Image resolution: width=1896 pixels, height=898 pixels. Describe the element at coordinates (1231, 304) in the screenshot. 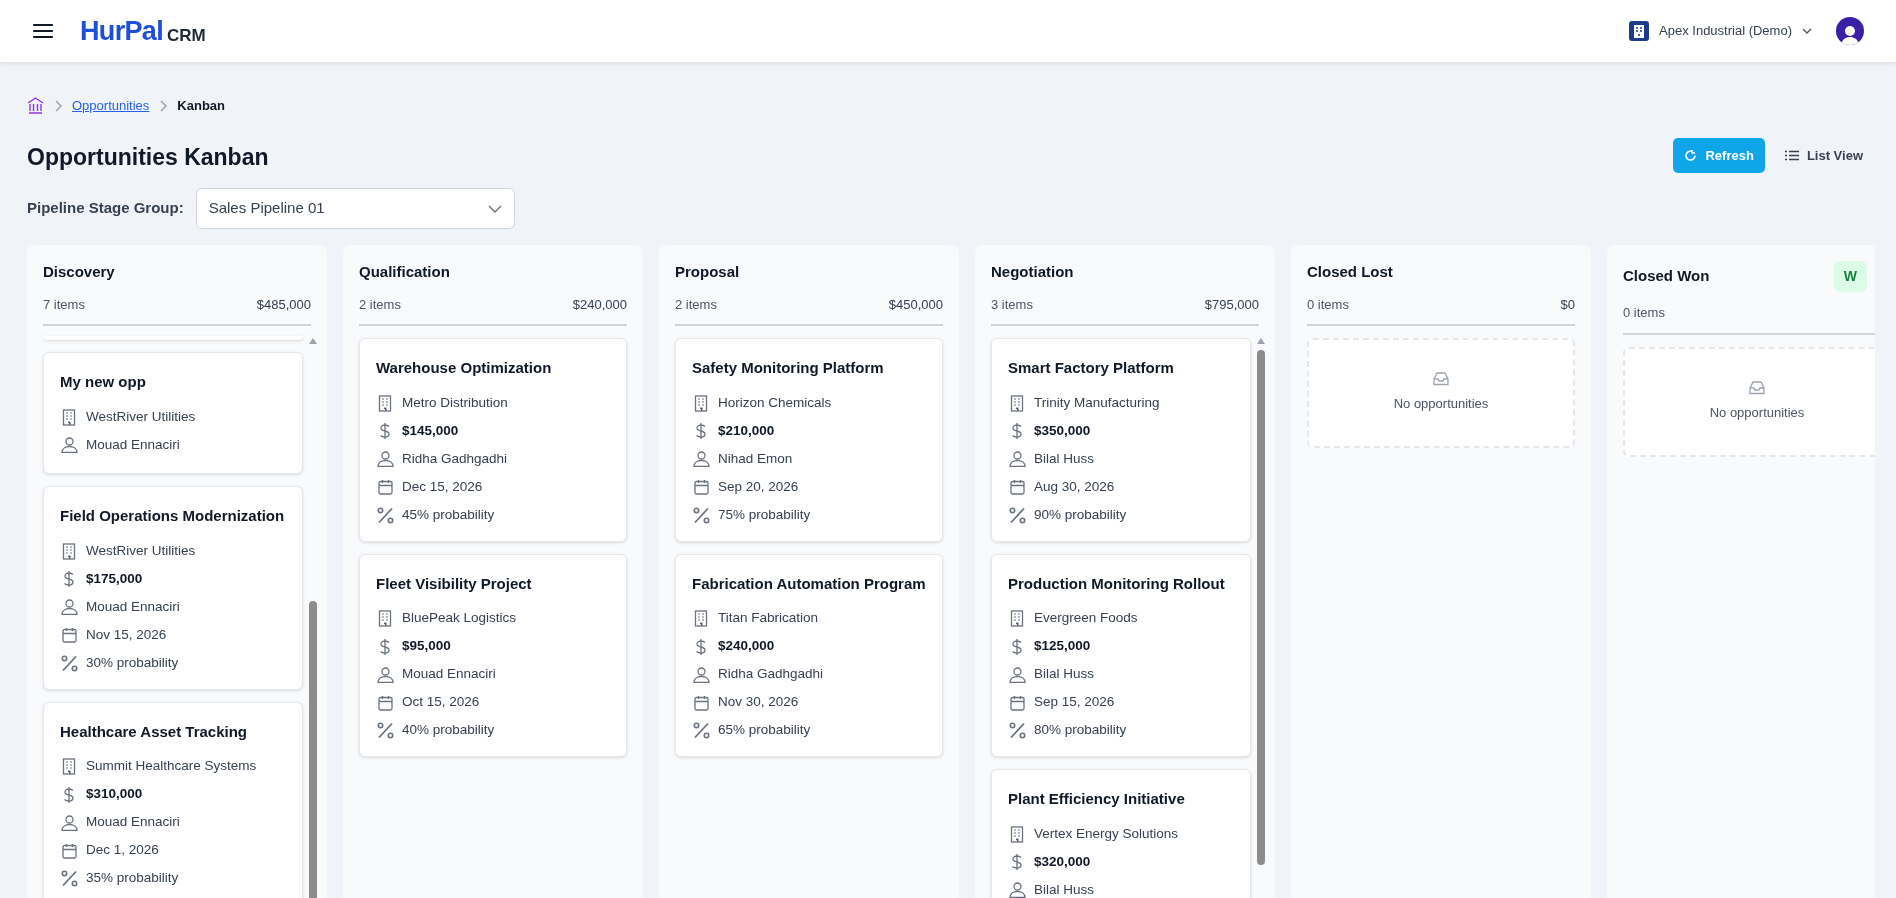

I see `column-total: $795,000` at that location.